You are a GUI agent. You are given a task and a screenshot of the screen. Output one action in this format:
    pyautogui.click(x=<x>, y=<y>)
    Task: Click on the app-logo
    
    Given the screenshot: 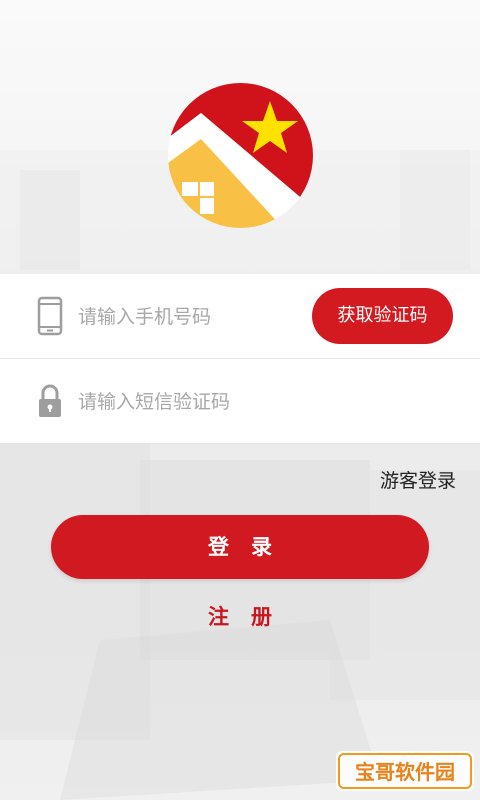 What is the action you would take?
    pyautogui.click(x=240, y=155)
    